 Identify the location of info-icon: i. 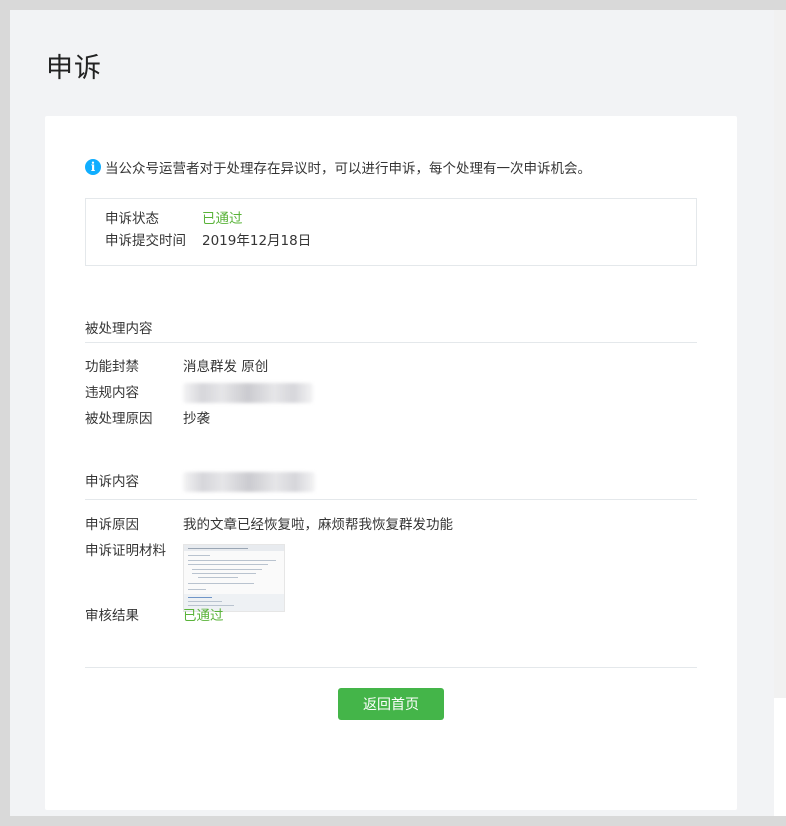
(93, 167).